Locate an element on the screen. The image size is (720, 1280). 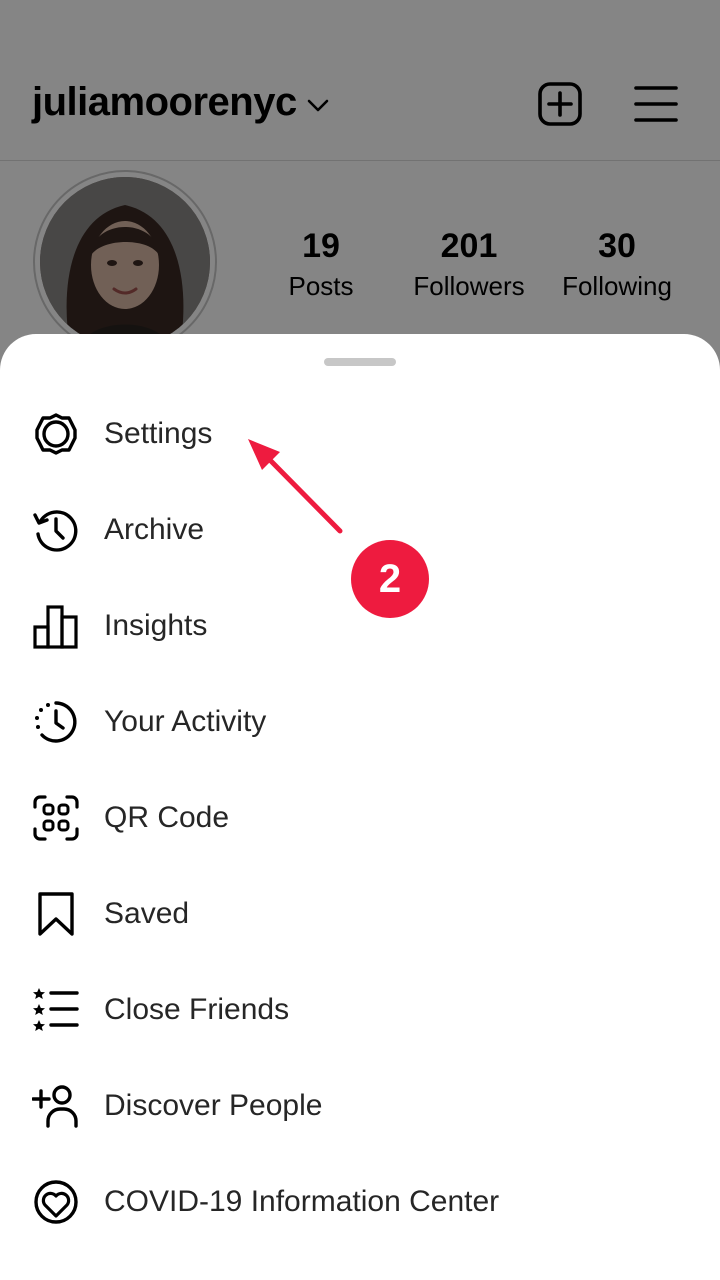
settings-gear-icon is located at coordinates (56, 434).